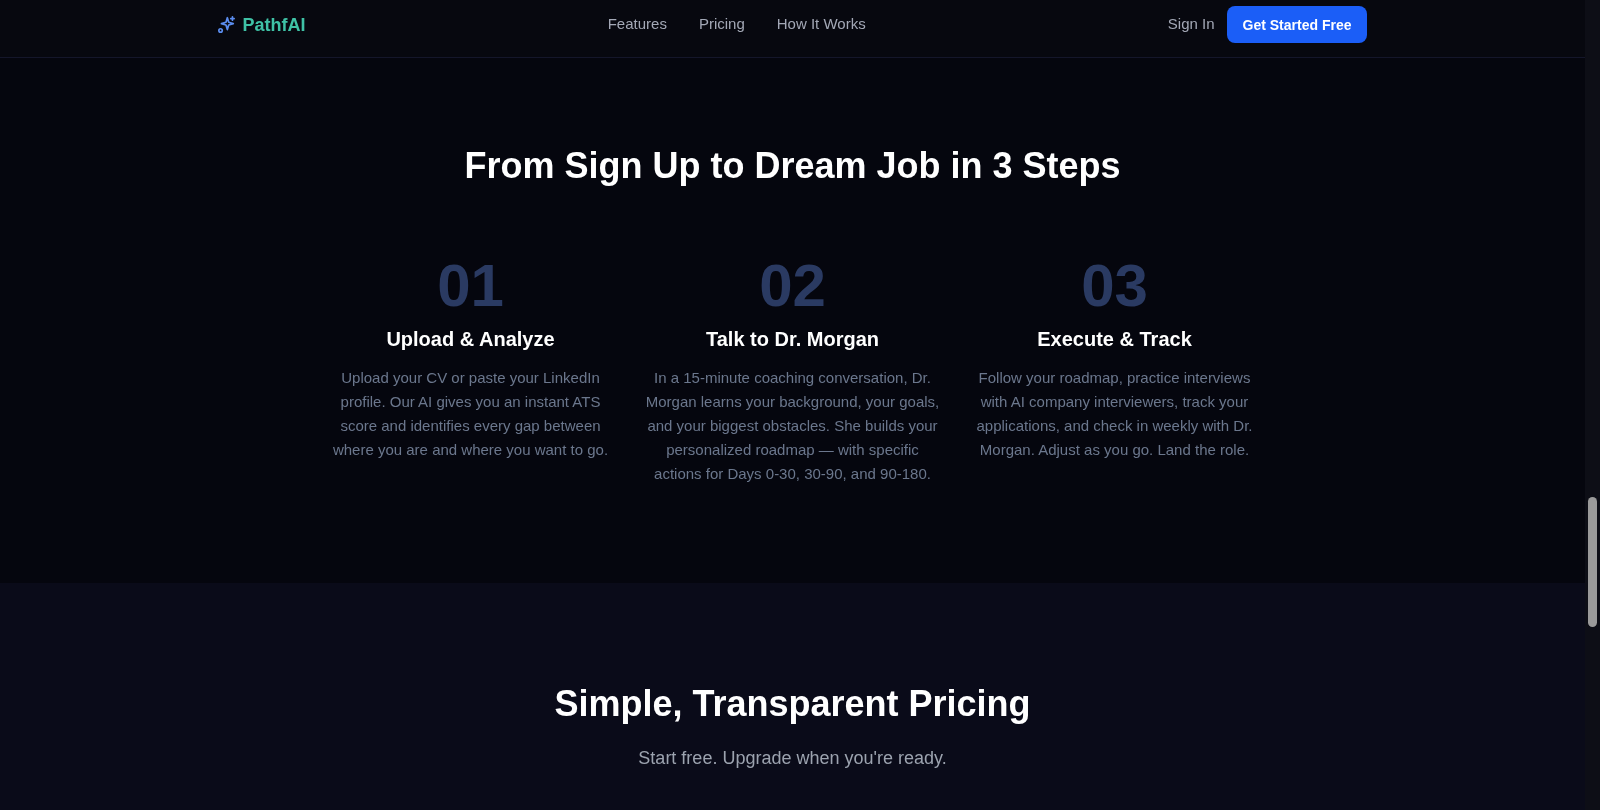  Describe the element at coordinates (637, 24) in the screenshot. I see `nav-link: Features` at that location.